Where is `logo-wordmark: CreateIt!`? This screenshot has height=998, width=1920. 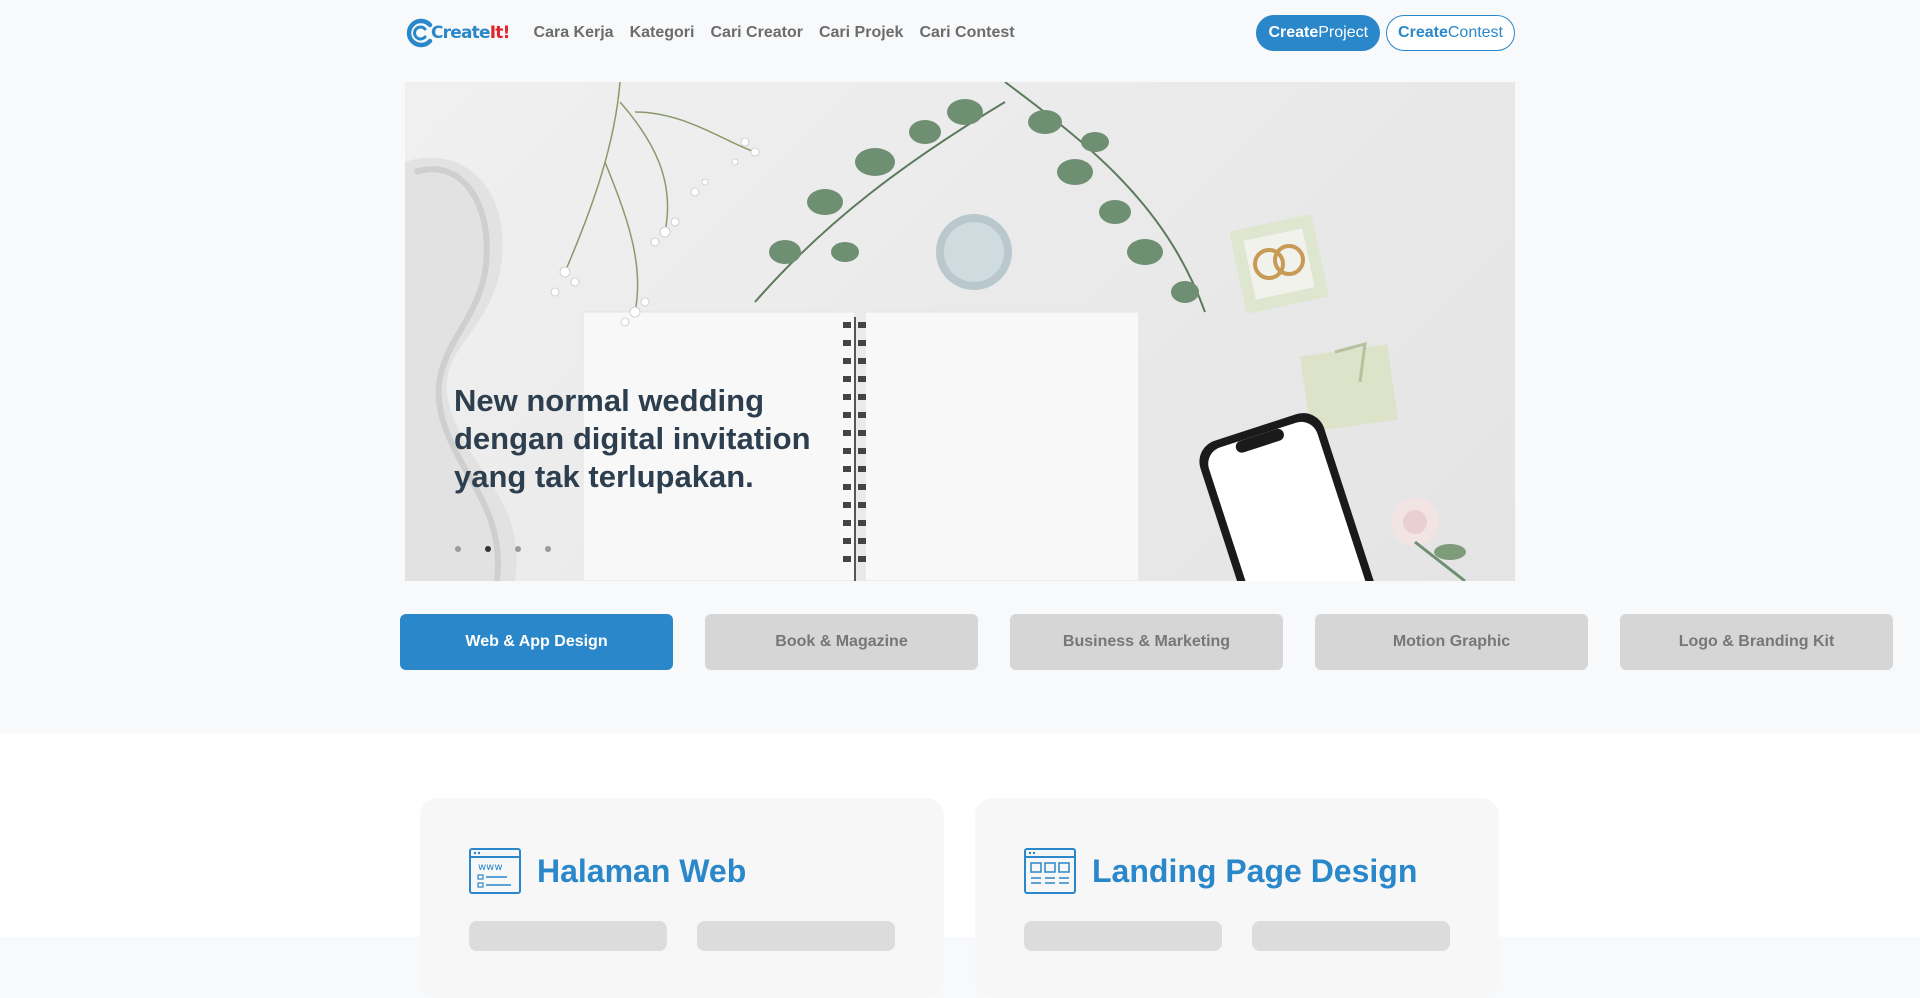 logo-wordmark: CreateIt! is located at coordinates (470, 33).